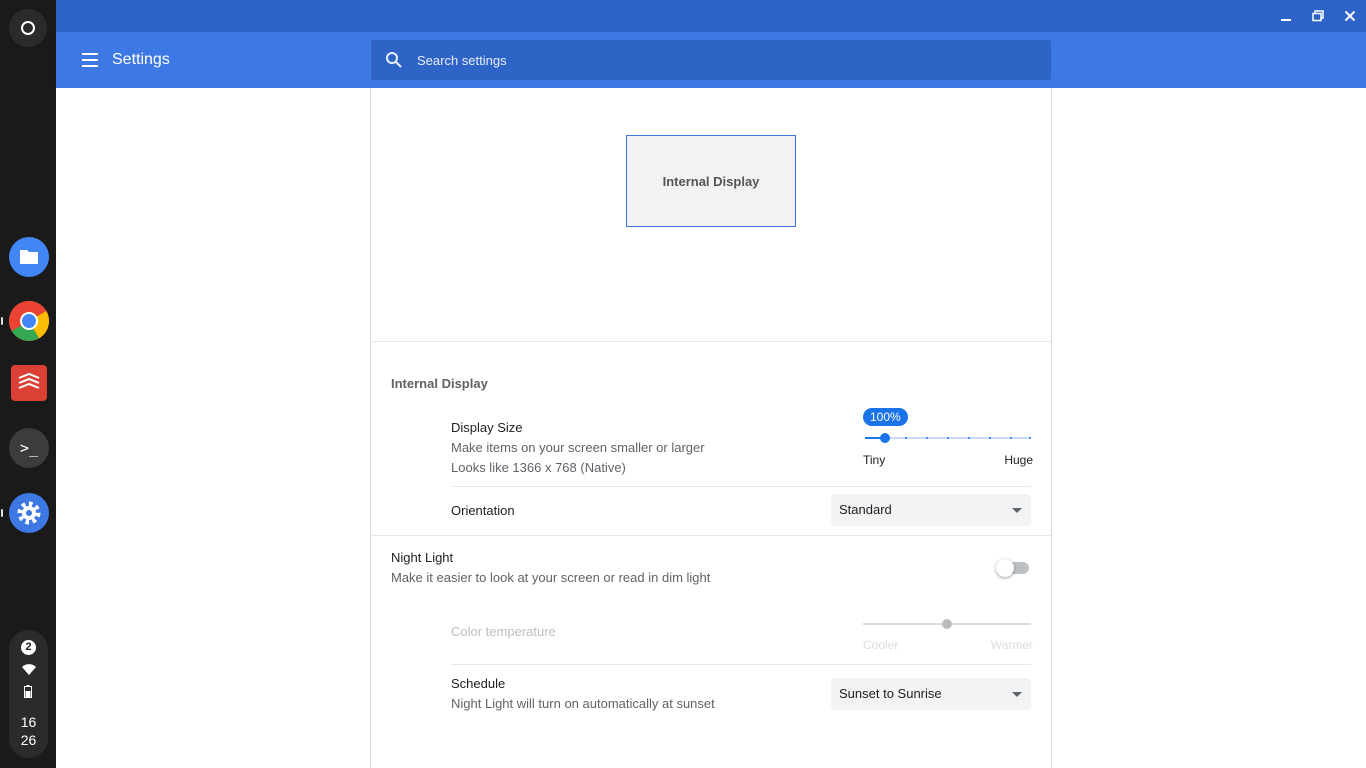 The height and width of the screenshot is (768, 1366). What do you see at coordinates (1286, 20) in the screenshot?
I see `minimize-icon` at bounding box center [1286, 20].